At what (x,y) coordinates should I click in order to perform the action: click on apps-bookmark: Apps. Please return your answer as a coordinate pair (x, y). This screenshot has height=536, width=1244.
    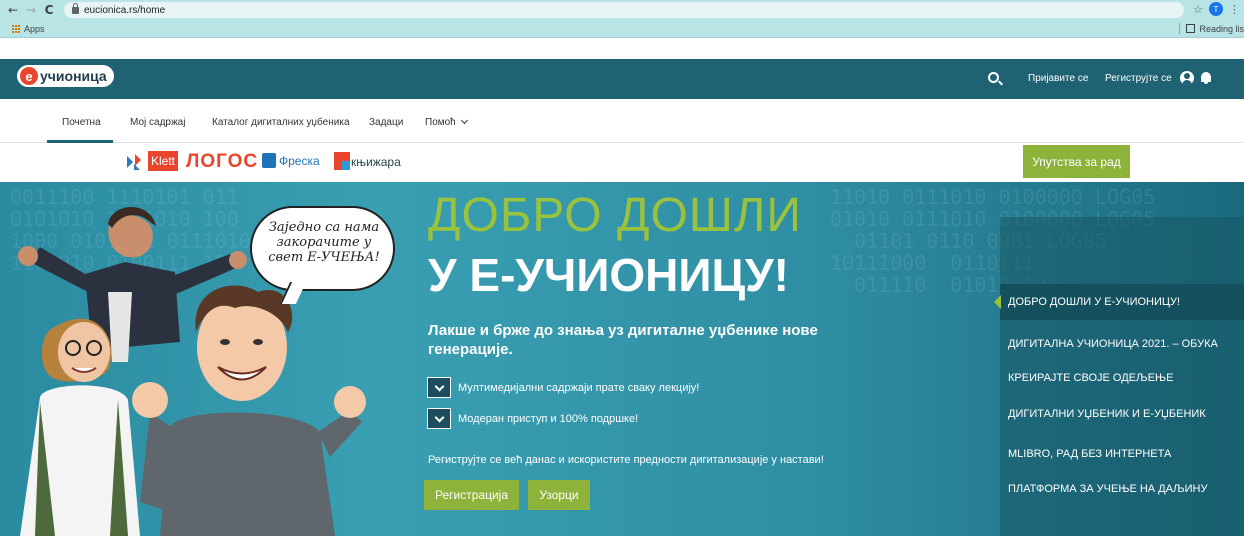
    Looking at the image, I should click on (34, 29).